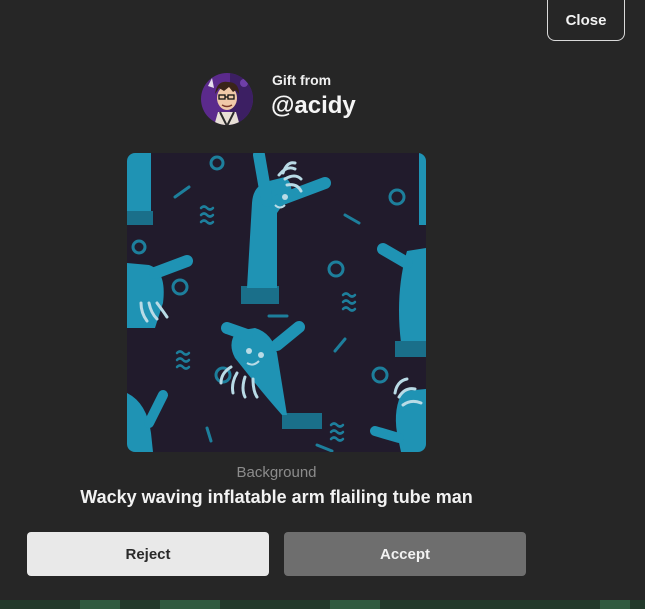  I want to click on close-button: Close, so click(586, 20).